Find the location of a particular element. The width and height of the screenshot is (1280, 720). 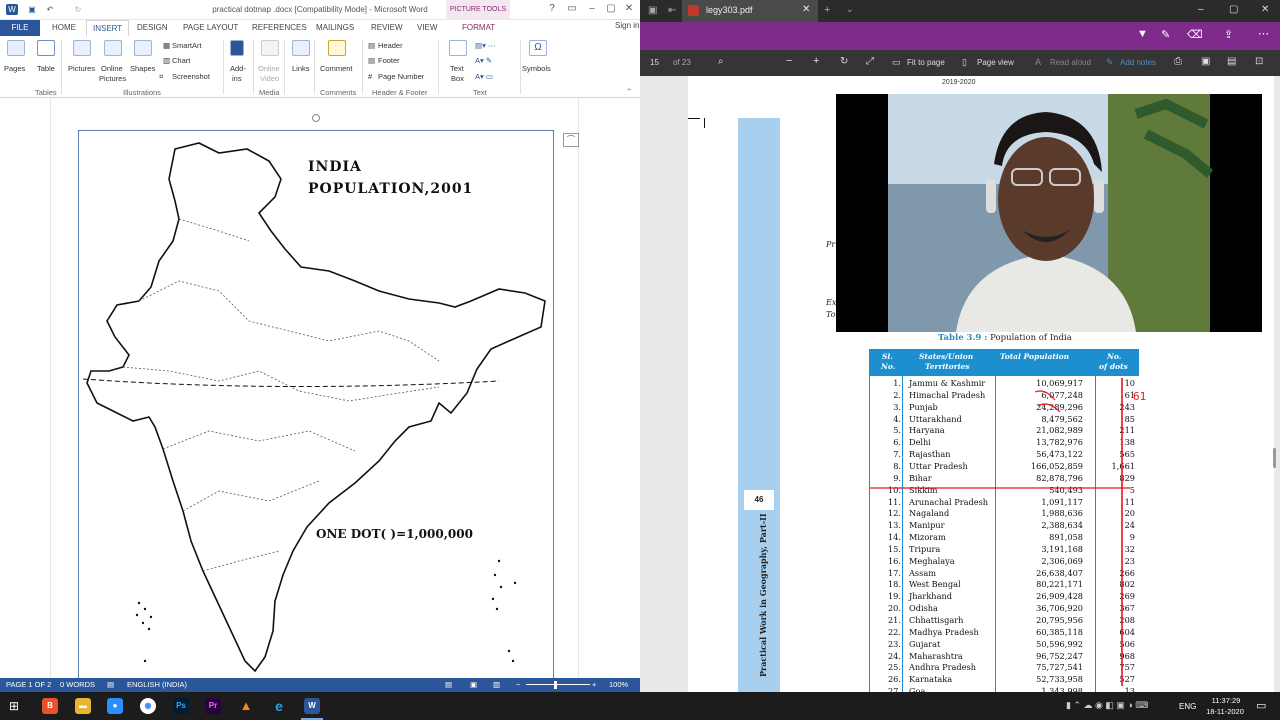

add-notes-button: Add notes is located at coordinates (1138, 62).